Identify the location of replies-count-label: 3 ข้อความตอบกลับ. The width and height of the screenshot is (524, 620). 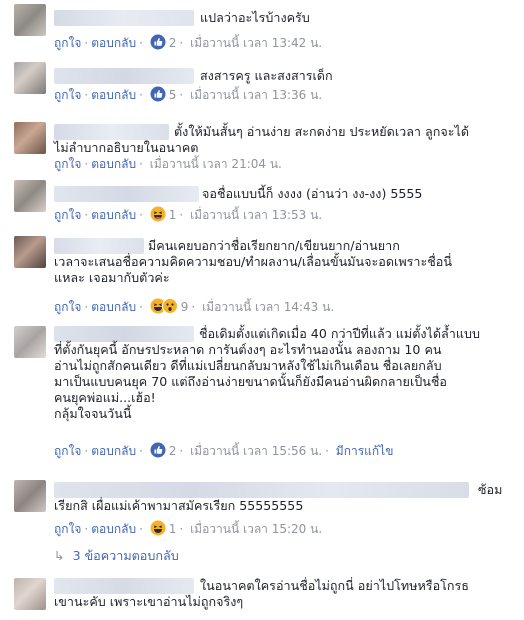
(126, 555).